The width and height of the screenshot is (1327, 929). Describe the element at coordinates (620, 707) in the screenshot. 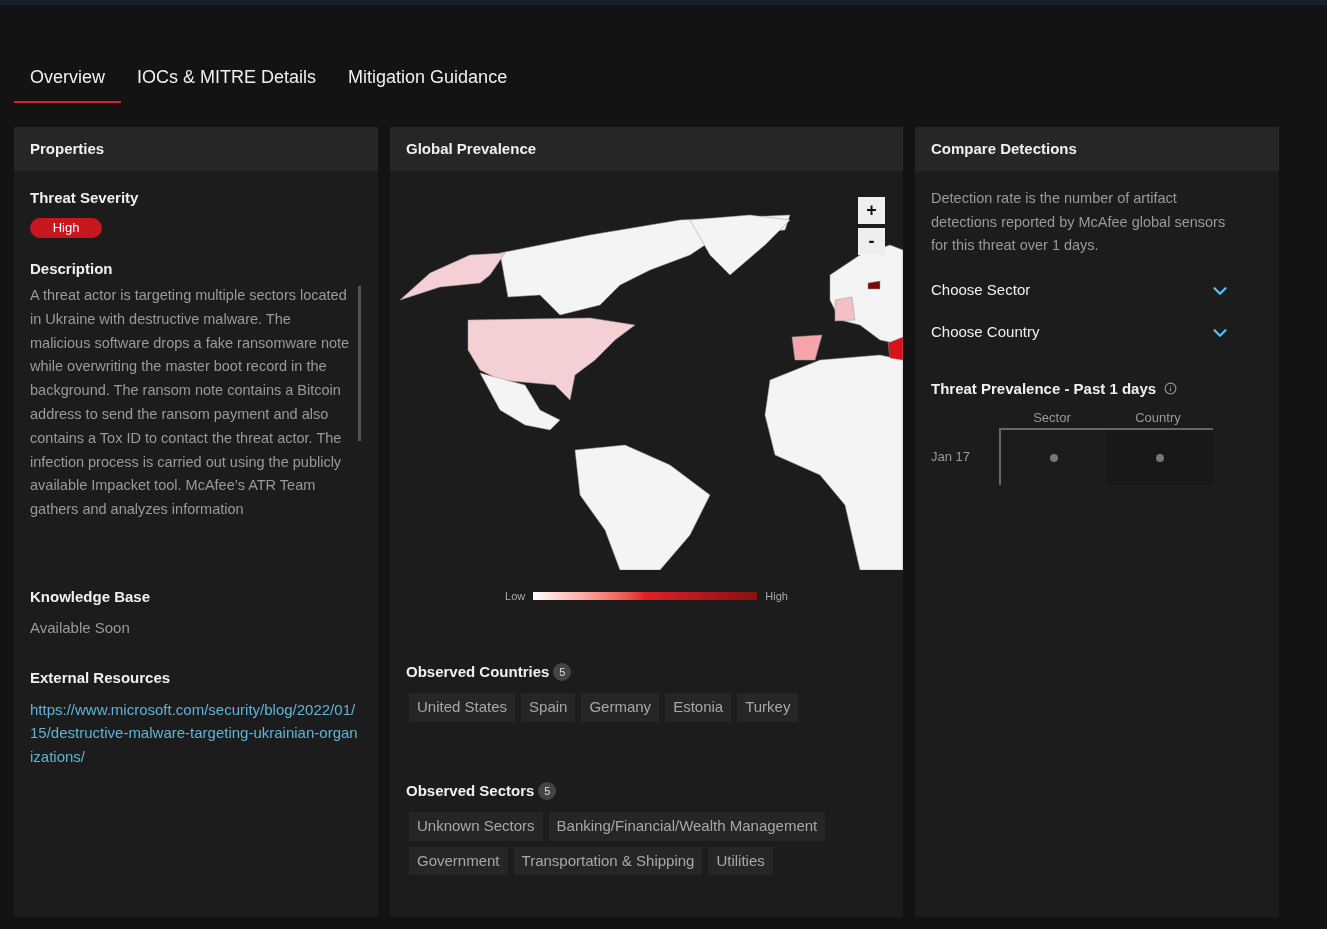

I see `tag: Germany` at that location.